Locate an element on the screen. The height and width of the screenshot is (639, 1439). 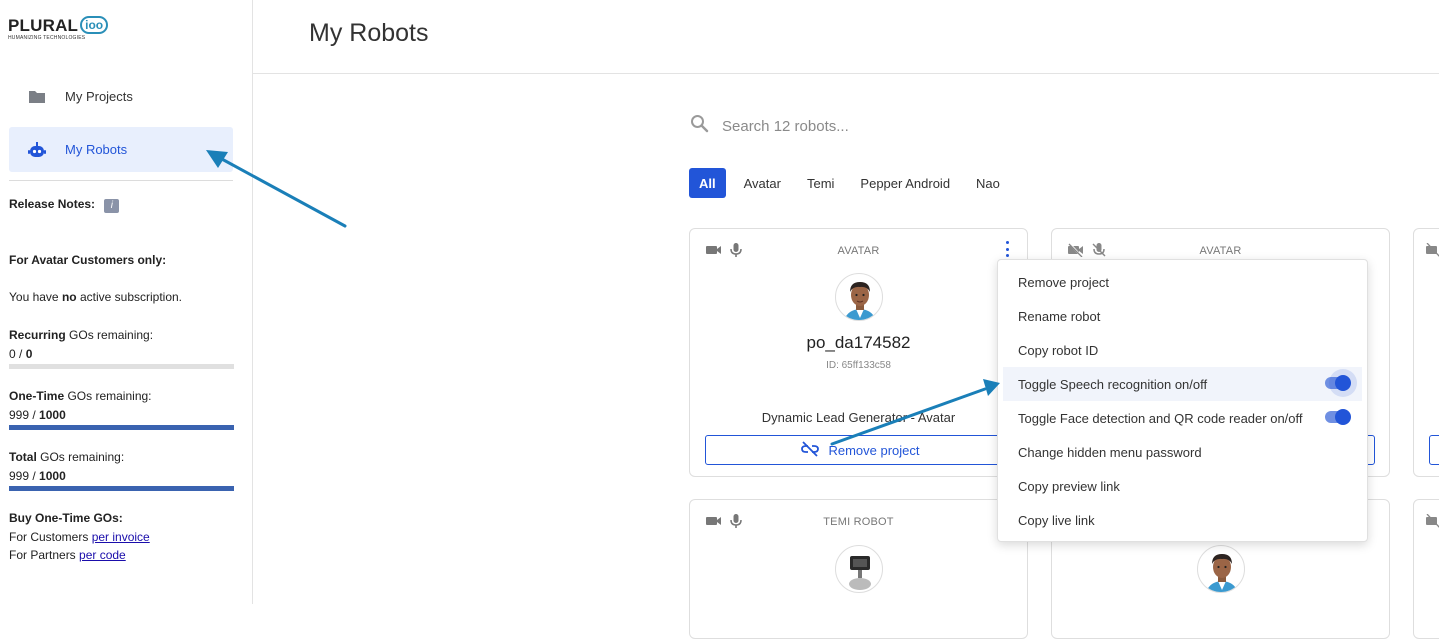
total-gos-value: 999 / 1000 is located at coordinates (37, 476).